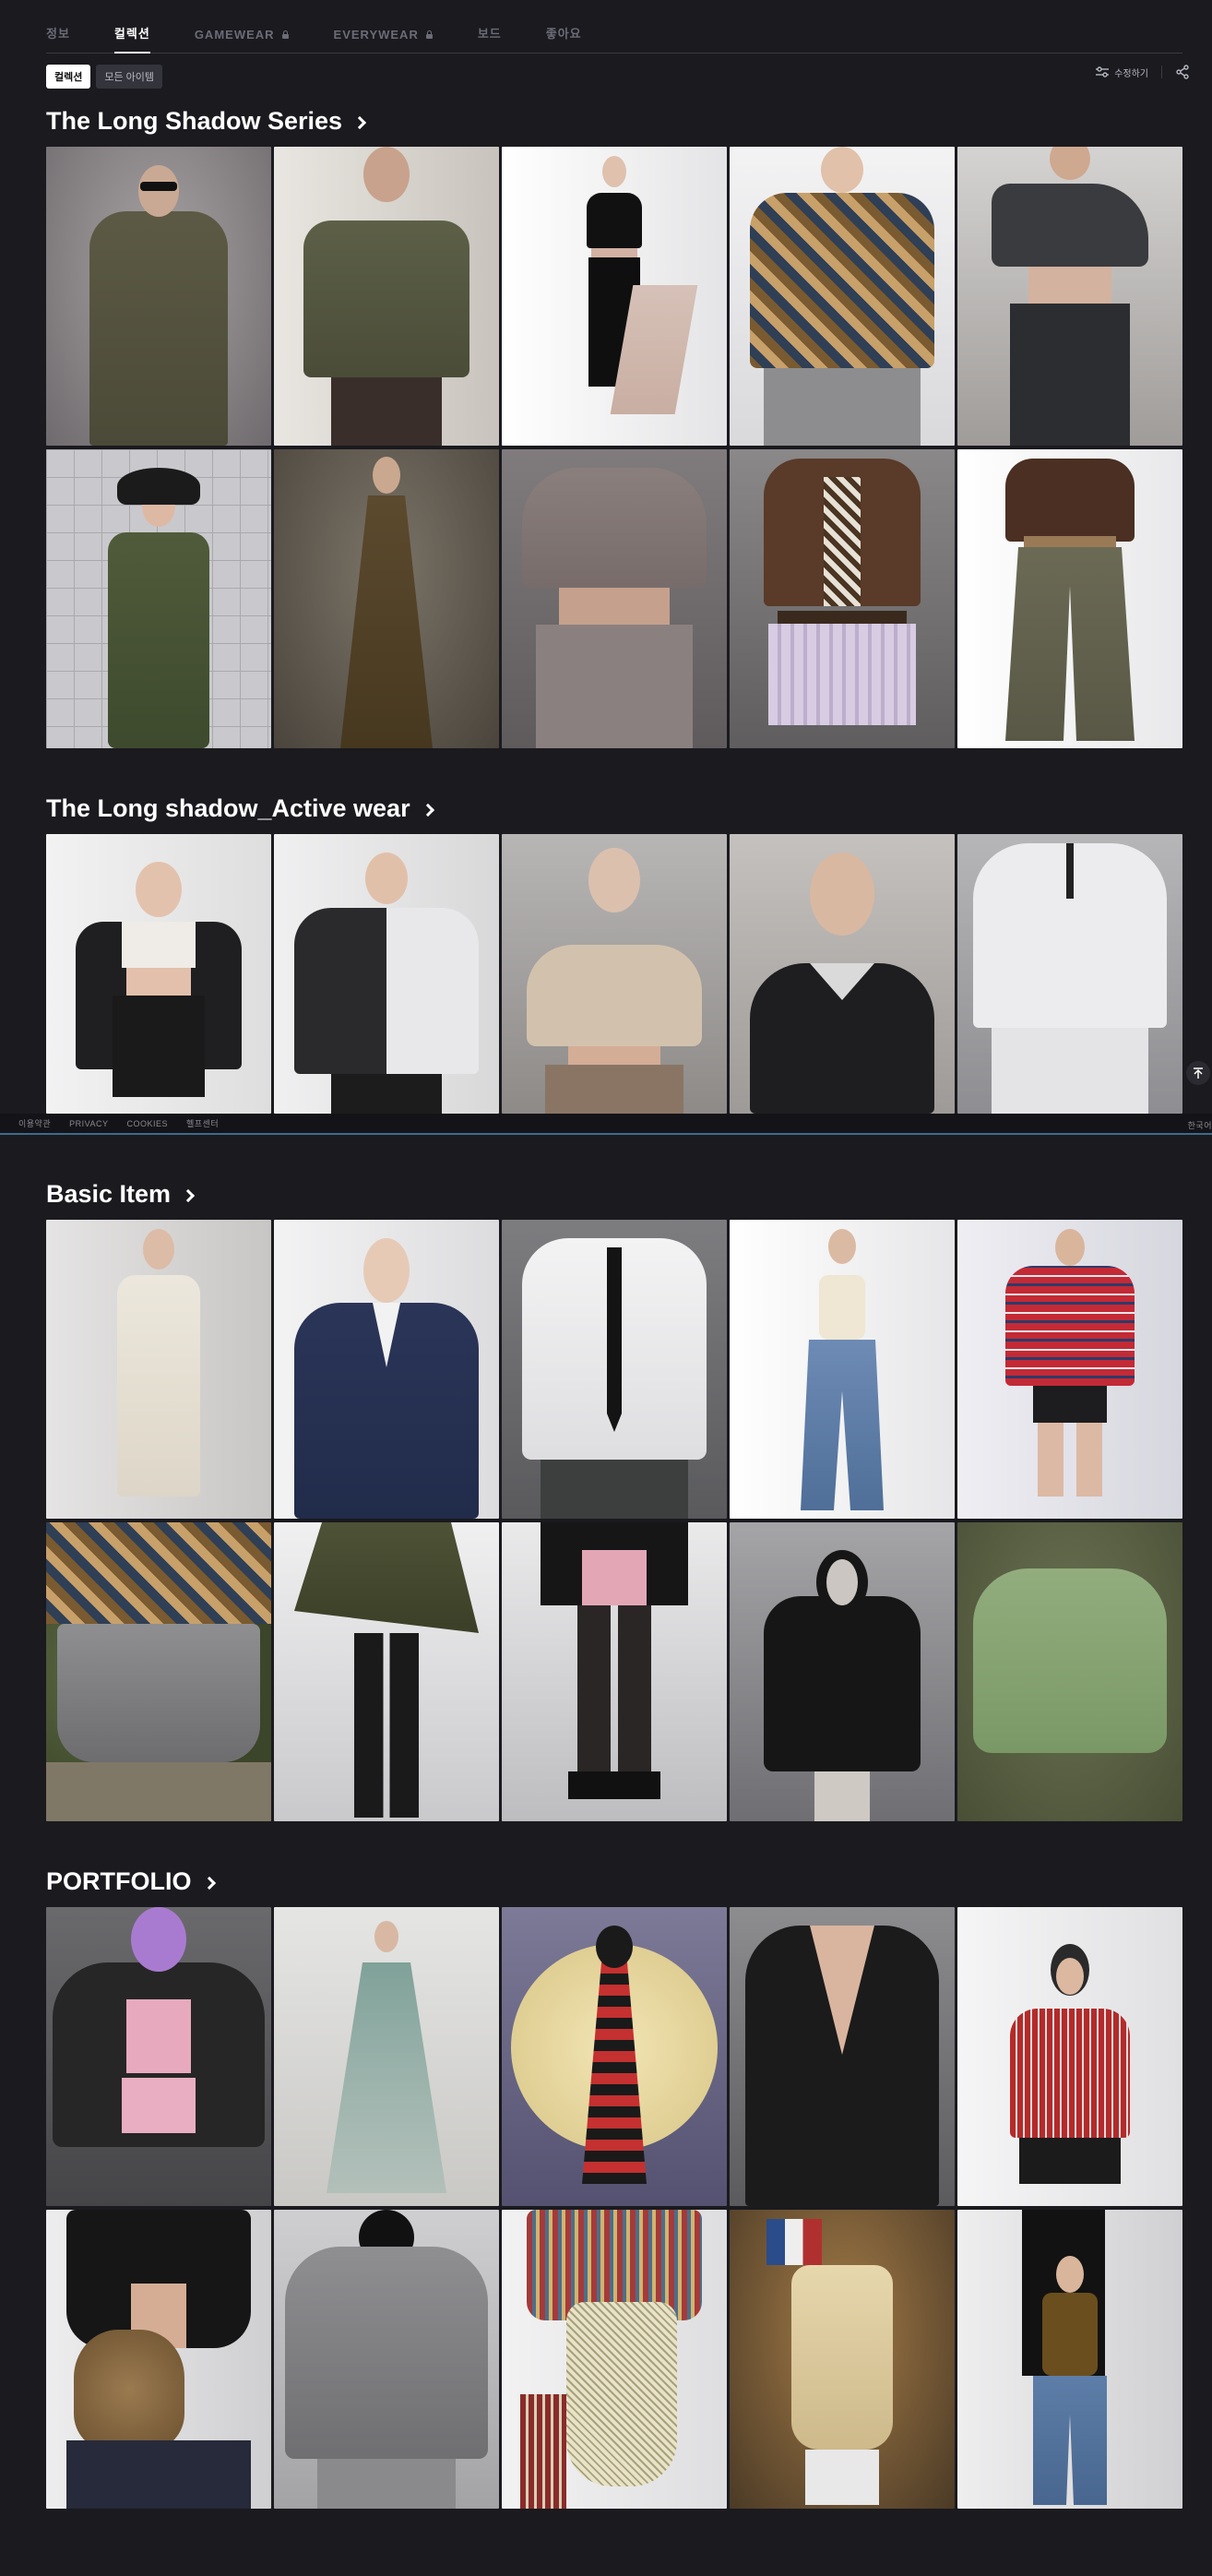 The height and width of the screenshot is (2576, 1212). Describe the element at coordinates (129, 77) in the screenshot. I see `filter-all-items: 모든 아이템` at that location.